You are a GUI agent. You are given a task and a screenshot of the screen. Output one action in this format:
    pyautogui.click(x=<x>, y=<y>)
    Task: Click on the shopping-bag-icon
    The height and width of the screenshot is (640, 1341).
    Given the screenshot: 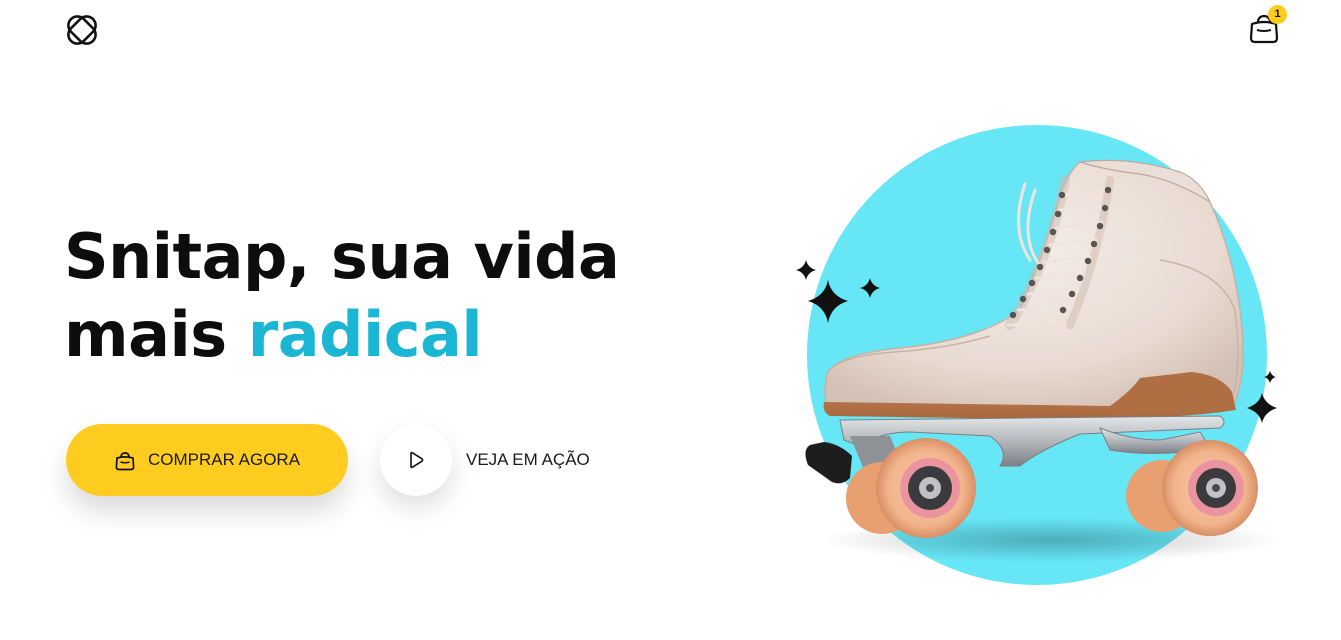 What is the action you would take?
    pyautogui.click(x=125, y=461)
    